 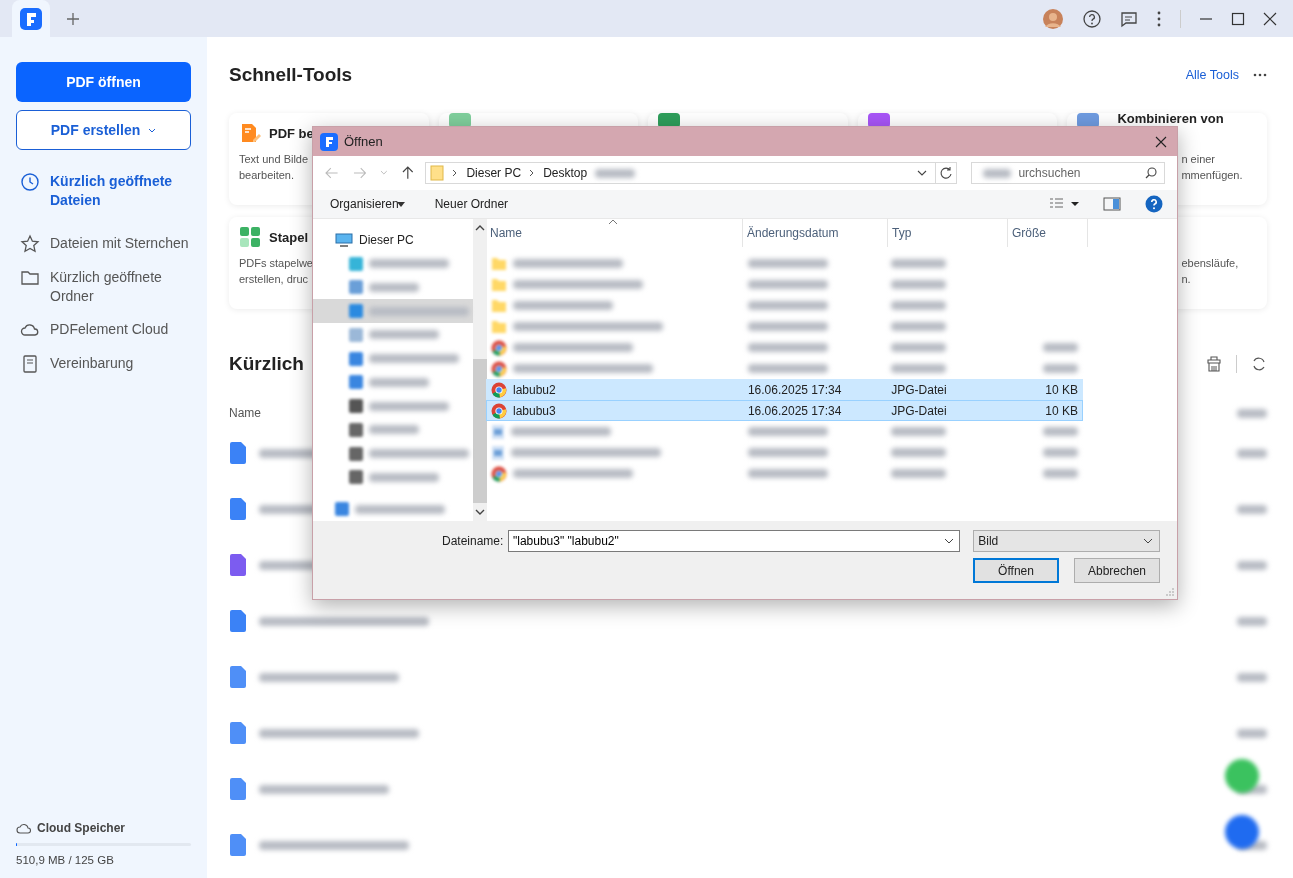 I want to click on card-title: Kombinieren von, so click(x=1170, y=118).